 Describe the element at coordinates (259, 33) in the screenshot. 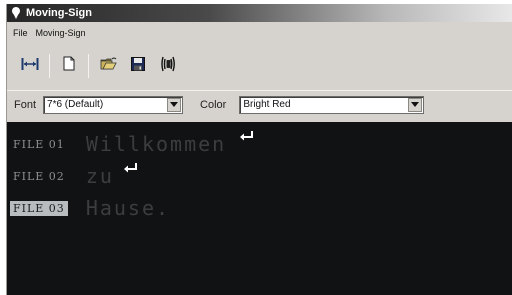

I see `menu-bar: File Moving-Sign` at that location.